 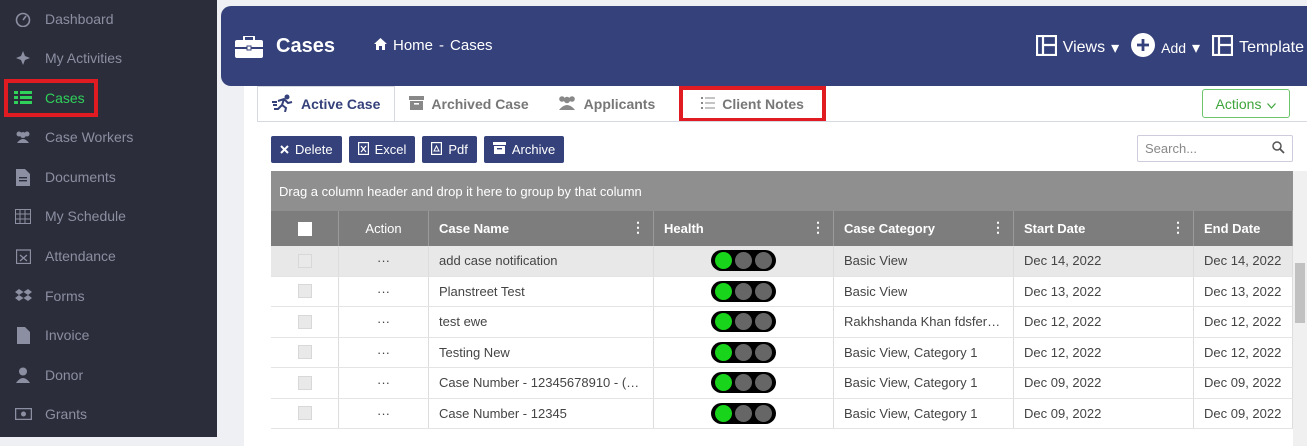 I want to click on tab-label: Client Notes, so click(x=763, y=104).